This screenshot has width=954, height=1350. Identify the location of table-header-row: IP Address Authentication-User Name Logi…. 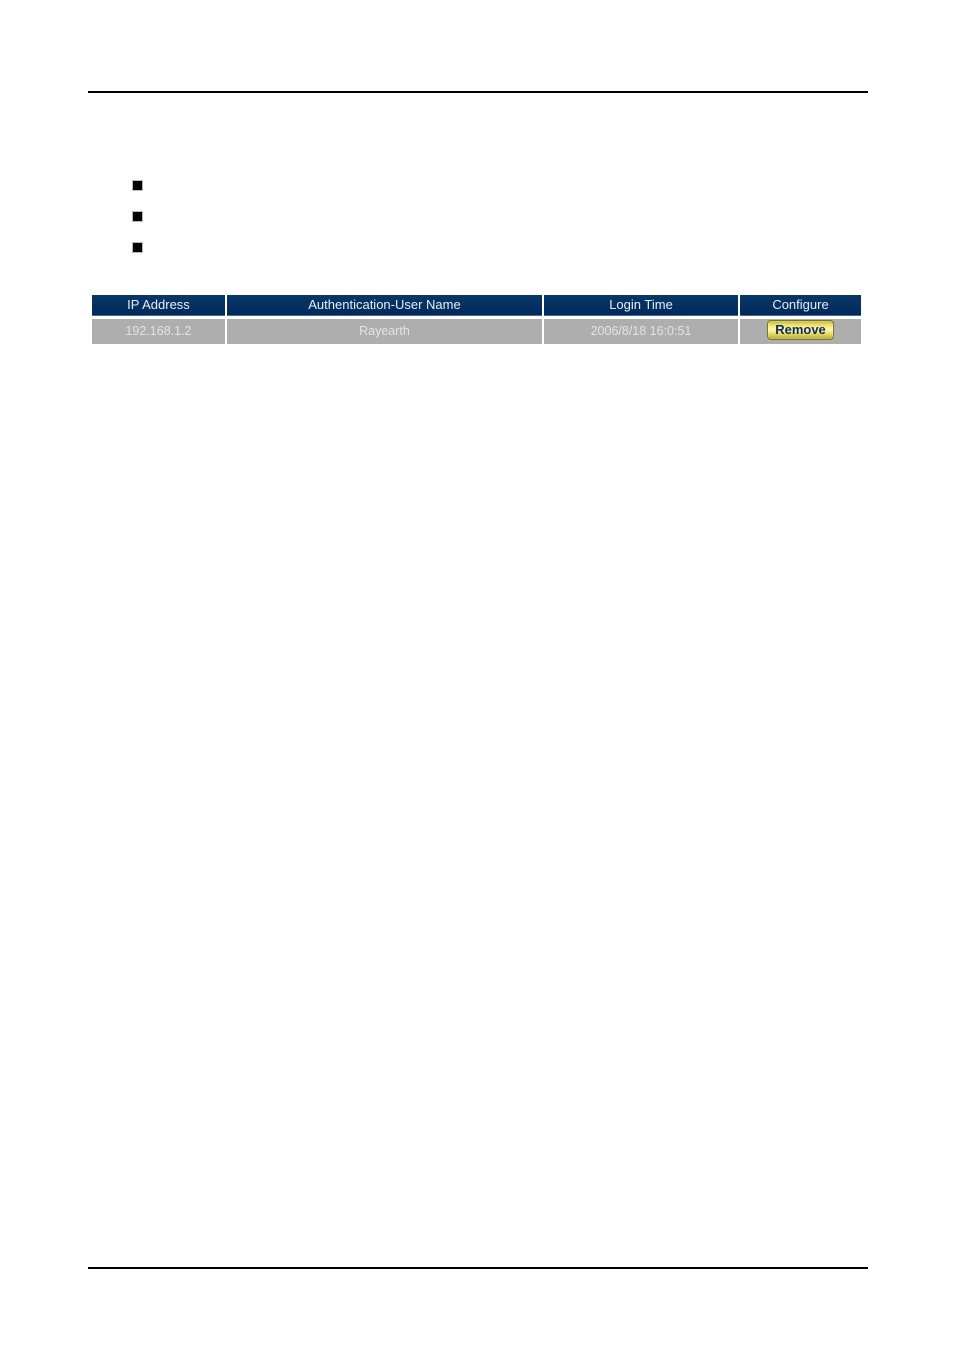
(476, 305).